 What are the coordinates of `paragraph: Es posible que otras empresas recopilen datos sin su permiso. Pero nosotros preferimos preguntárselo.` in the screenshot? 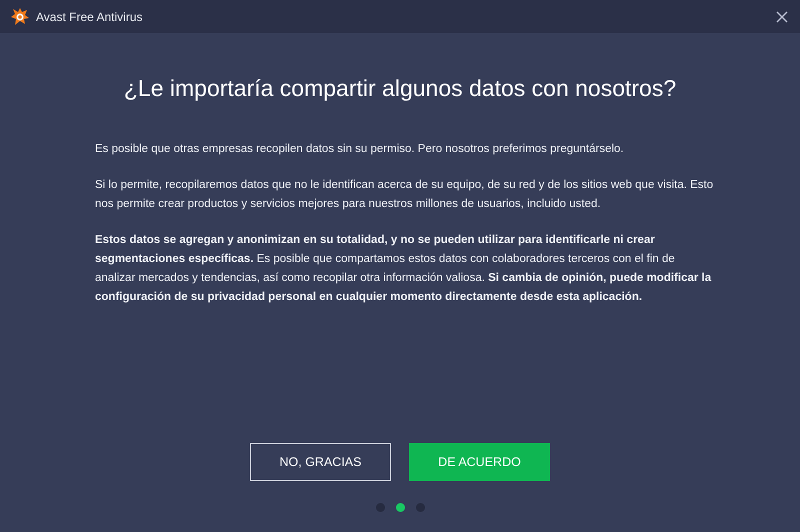 It's located at (360, 149).